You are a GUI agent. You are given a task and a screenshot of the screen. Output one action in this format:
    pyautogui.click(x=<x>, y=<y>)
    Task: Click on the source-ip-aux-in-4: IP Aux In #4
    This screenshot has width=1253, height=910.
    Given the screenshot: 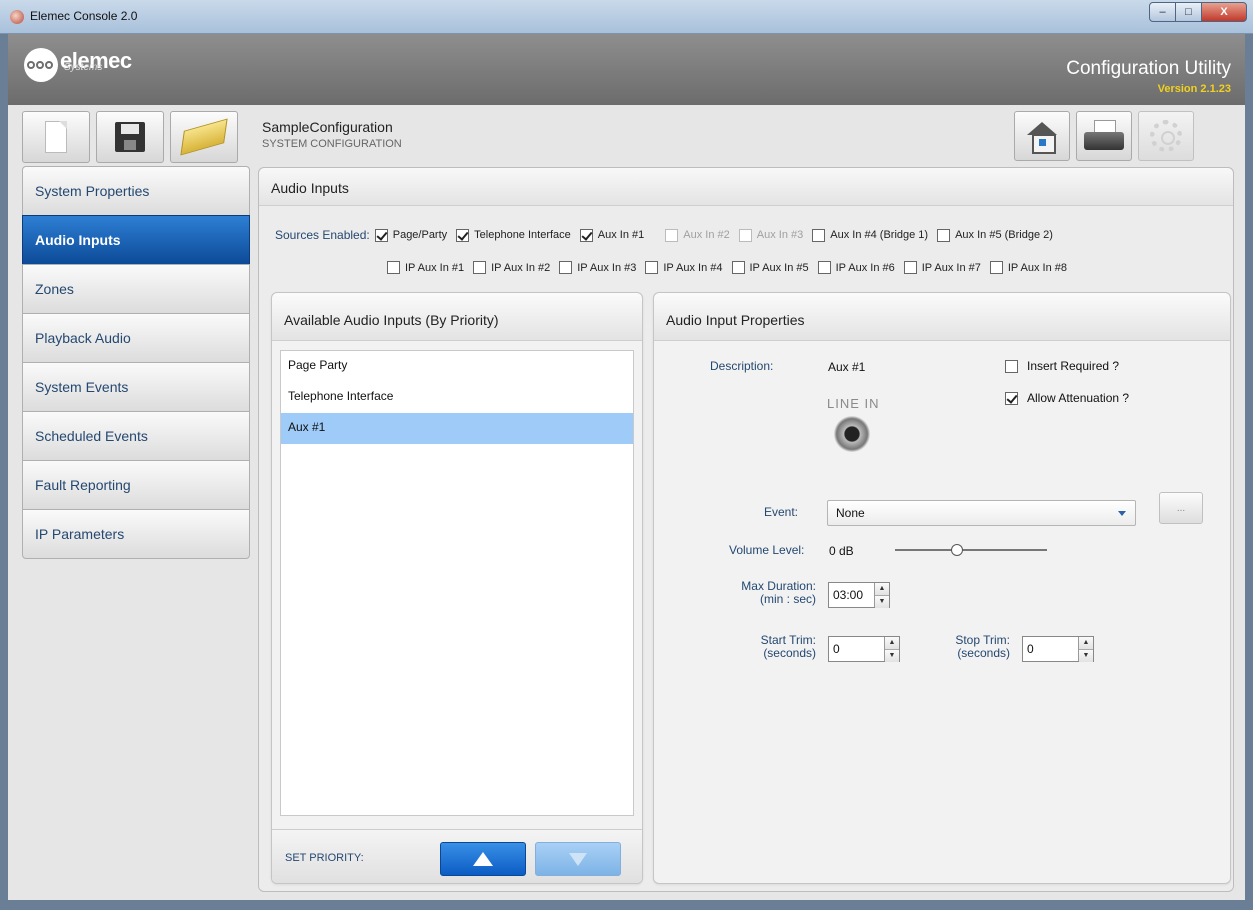 What is the action you would take?
    pyautogui.click(x=684, y=267)
    